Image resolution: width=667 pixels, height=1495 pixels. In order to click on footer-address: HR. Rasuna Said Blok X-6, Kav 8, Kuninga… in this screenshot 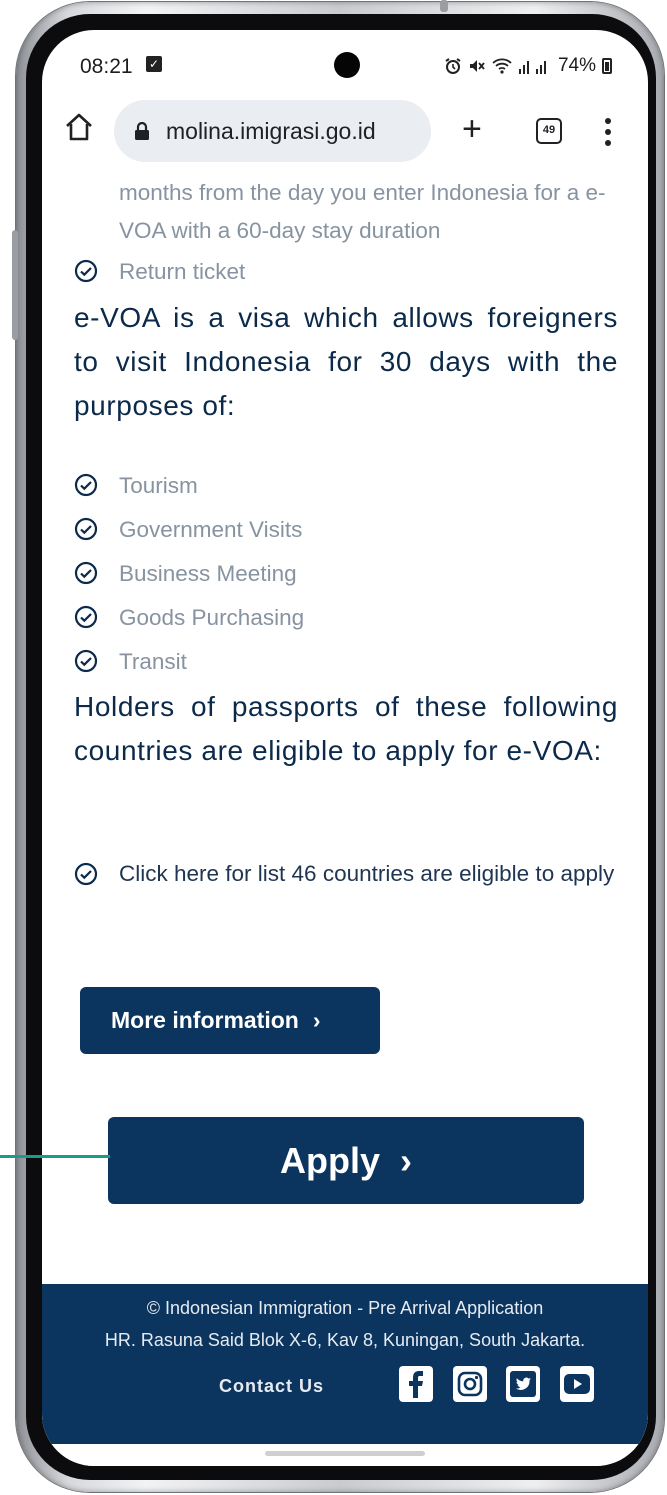, I will do `click(345, 1340)`.